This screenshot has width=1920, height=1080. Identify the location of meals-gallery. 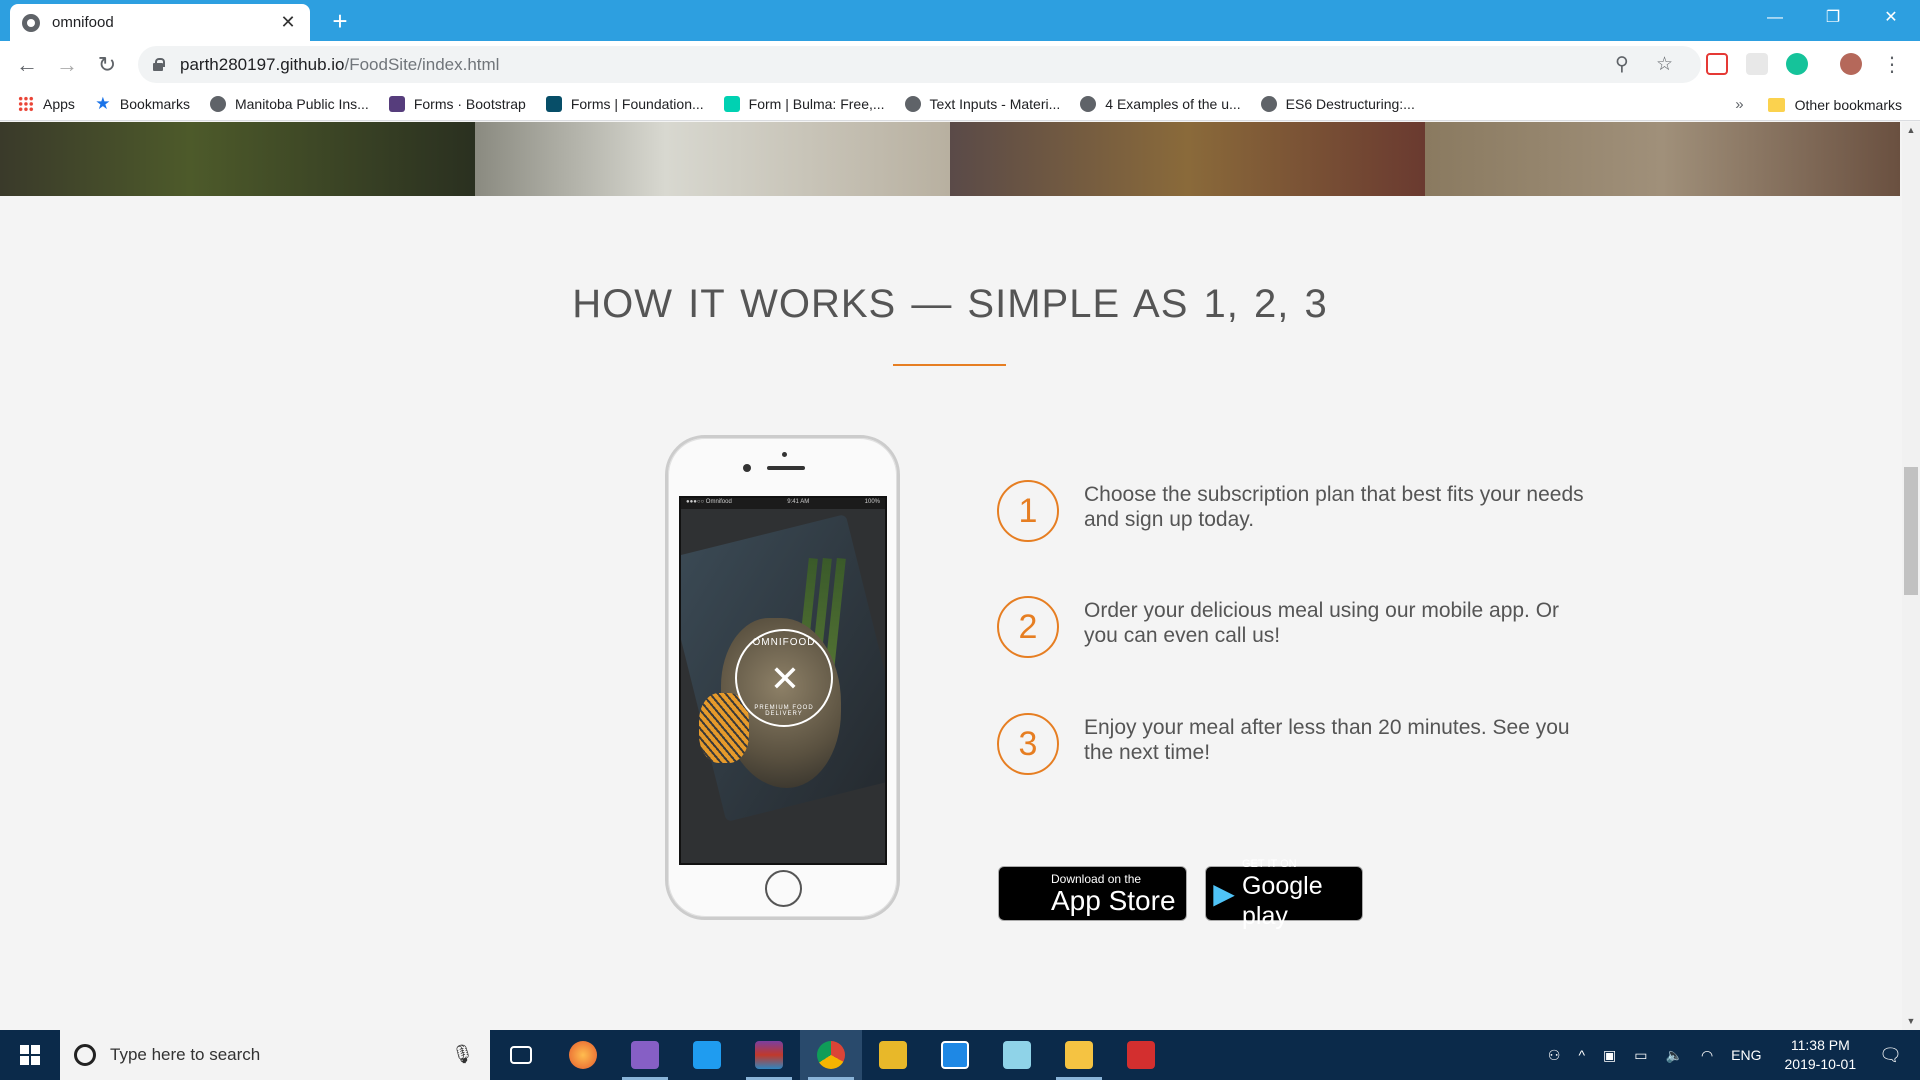
(950, 159).